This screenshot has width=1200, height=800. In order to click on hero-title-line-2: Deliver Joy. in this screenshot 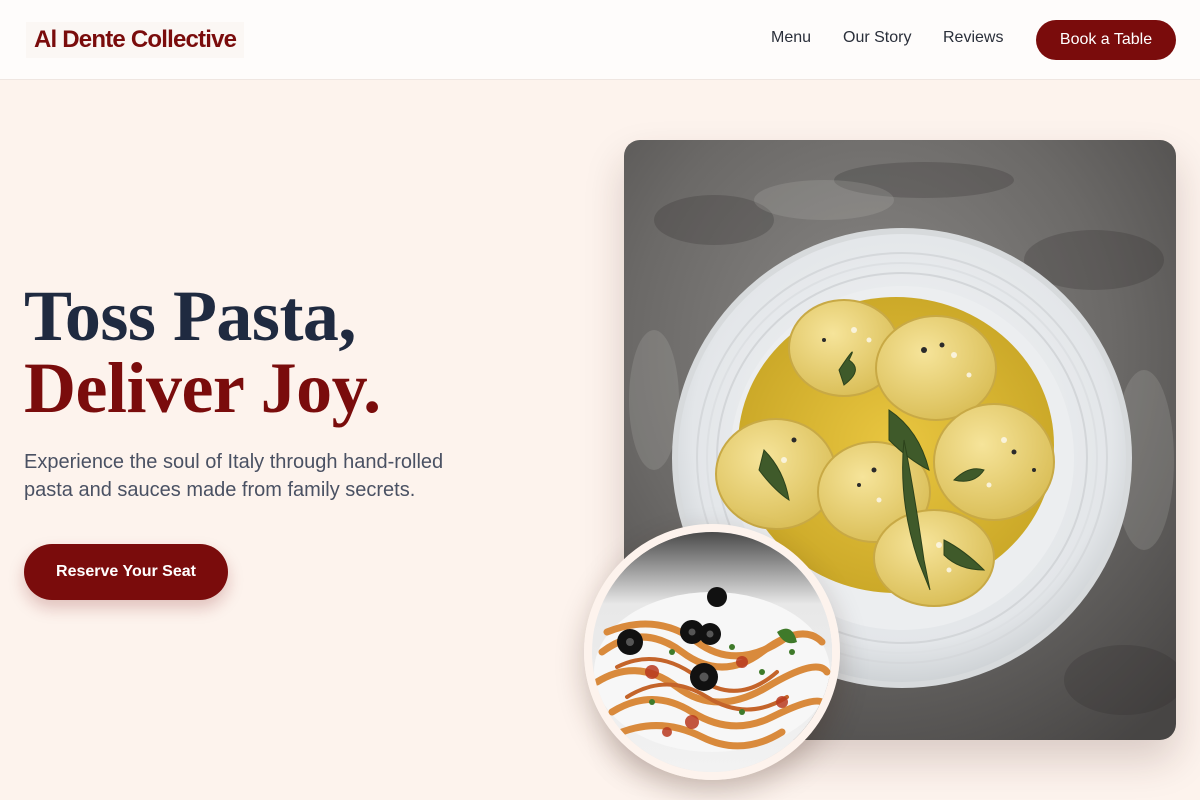, I will do `click(202, 388)`.